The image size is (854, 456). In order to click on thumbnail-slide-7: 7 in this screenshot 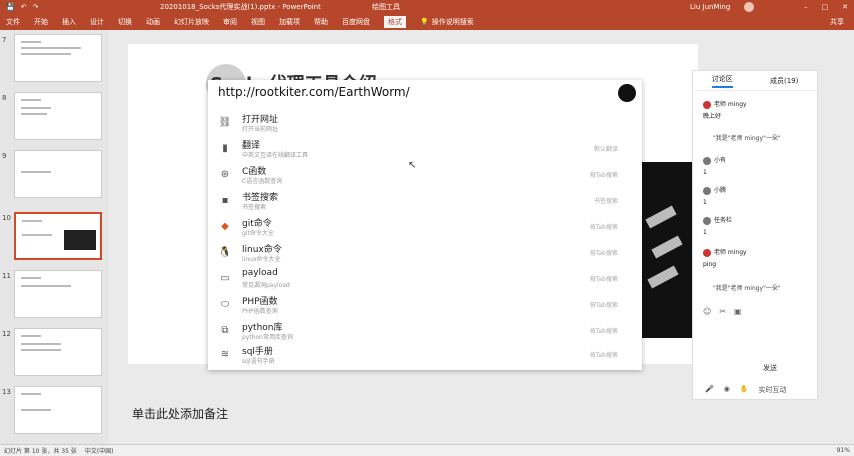, I will do `click(54, 58)`.